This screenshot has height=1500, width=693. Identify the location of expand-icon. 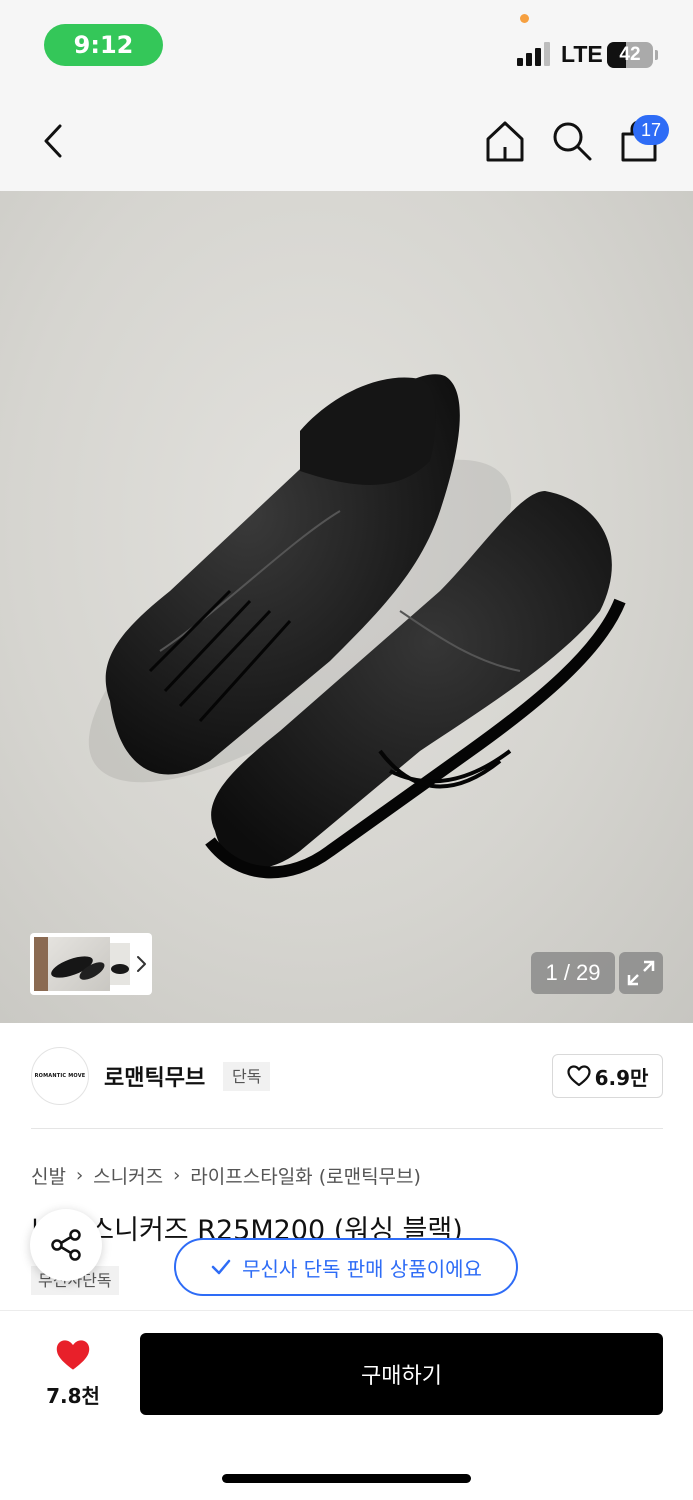
(641, 973).